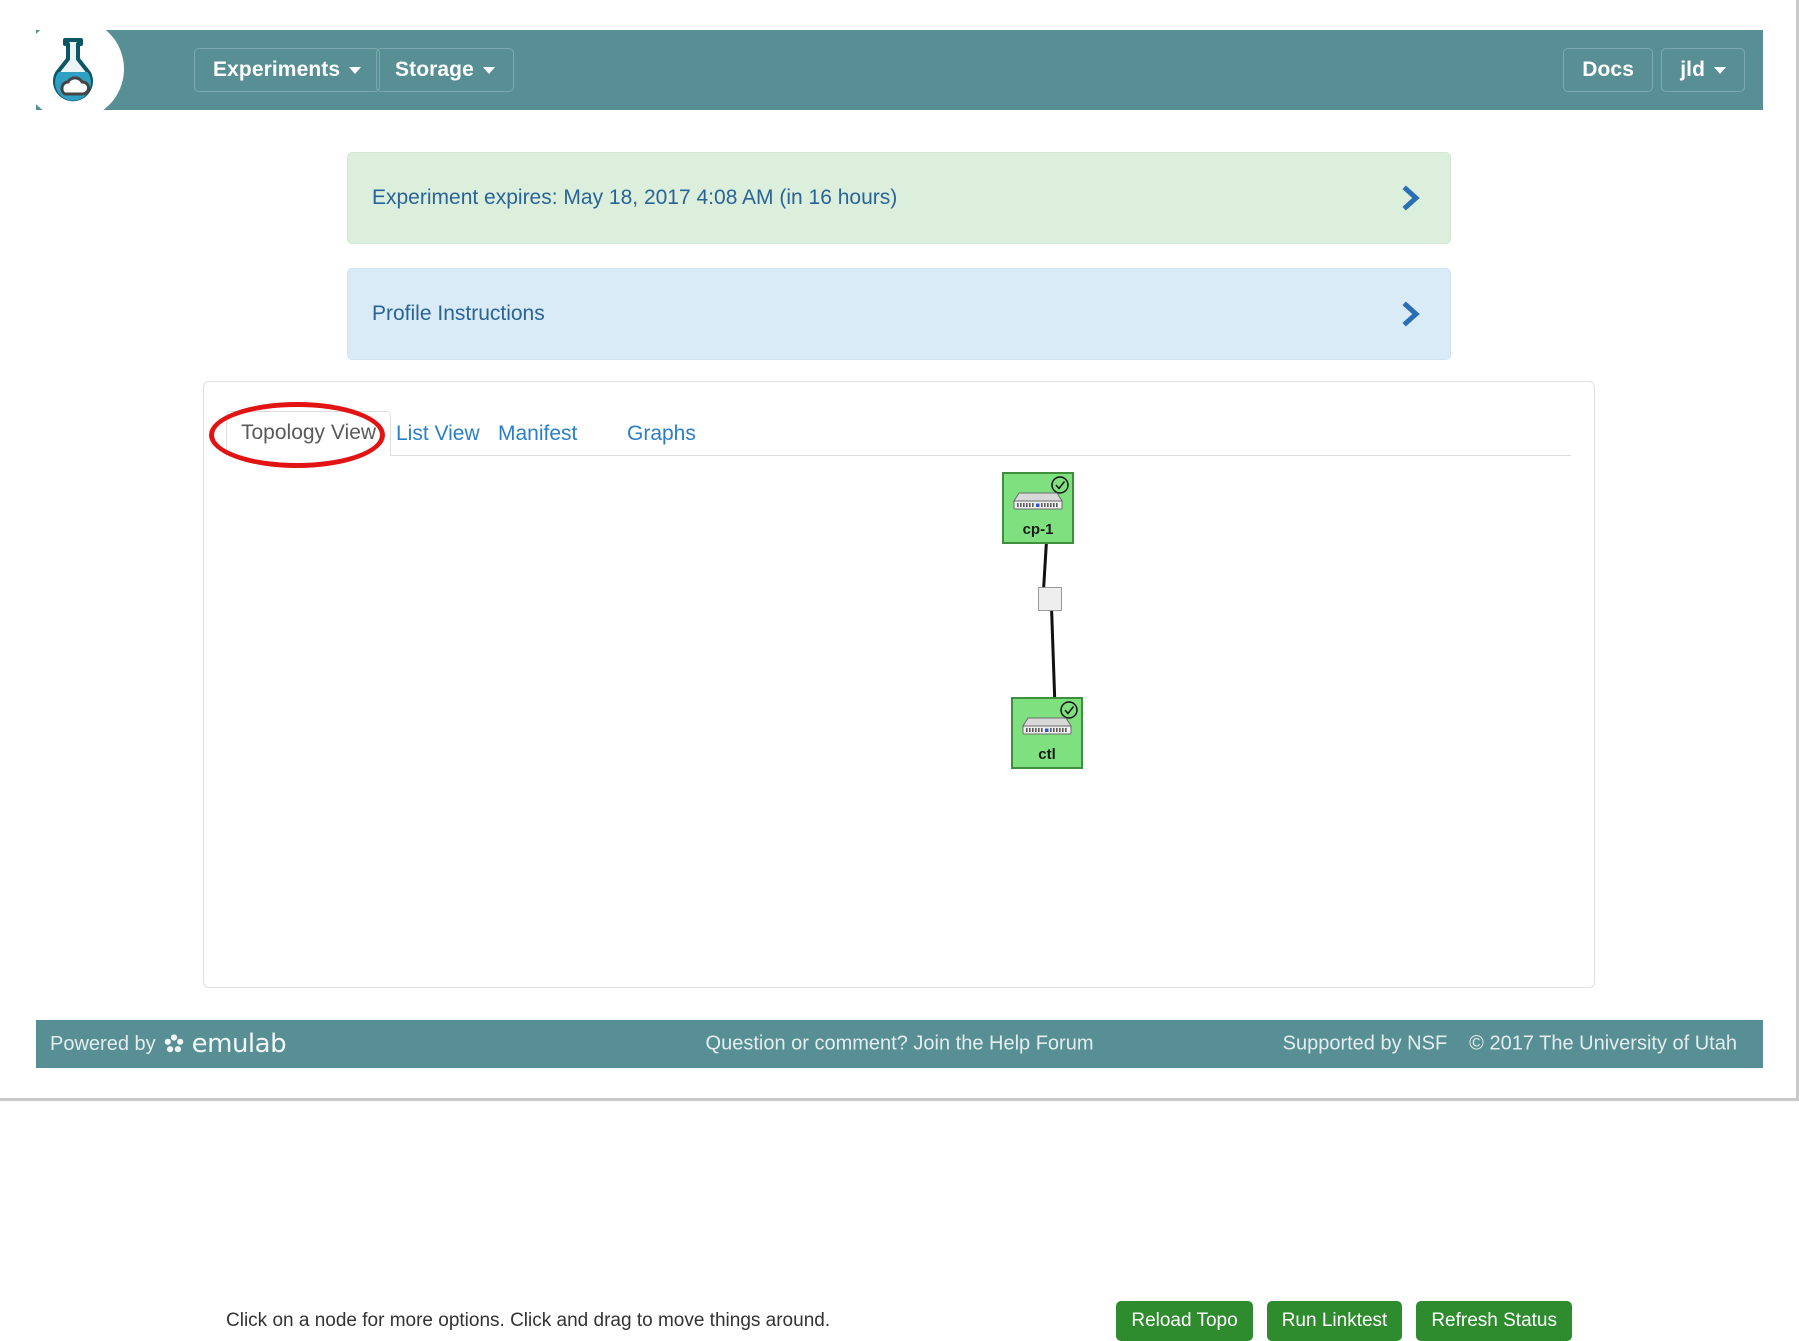 The width and height of the screenshot is (1799, 1341). I want to click on tab-list-view: List View, so click(438, 434).